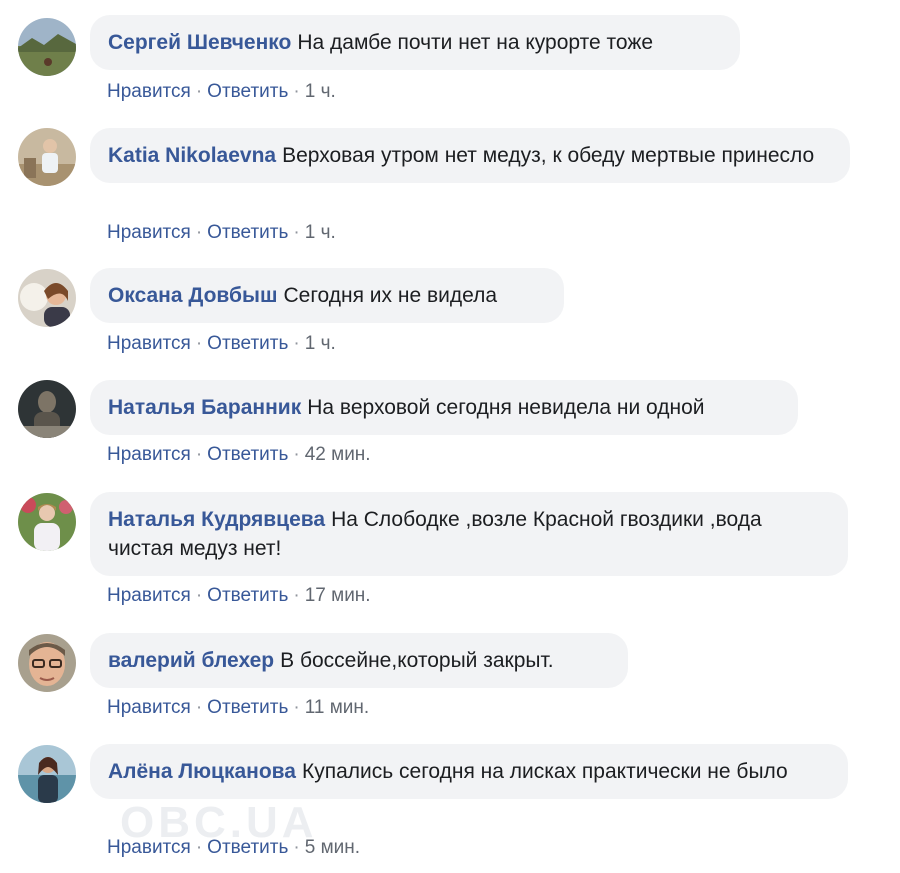  I want to click on comment-bubble: Оксана Довбыш Сегодня их не видела, so click(327, 295).